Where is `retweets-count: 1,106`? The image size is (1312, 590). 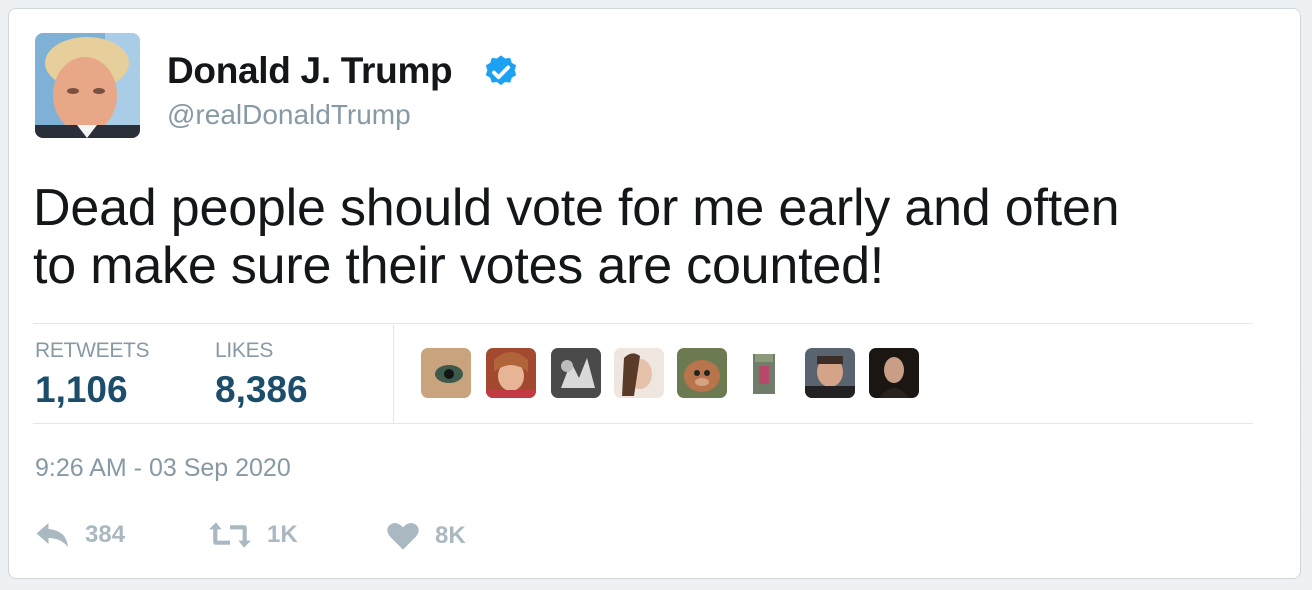 retweets-count: 1,106 is located at coordinates (81, 390).